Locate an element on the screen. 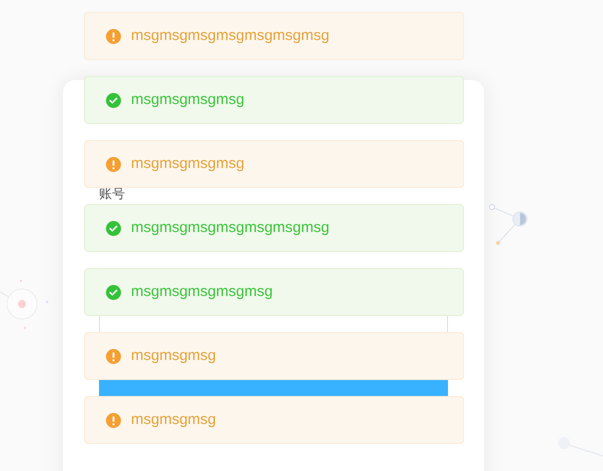 The height and width of the screenshot is (471, 603). message-text: msgmsgmsgmsgmsg is located at coordinates (202, 292).